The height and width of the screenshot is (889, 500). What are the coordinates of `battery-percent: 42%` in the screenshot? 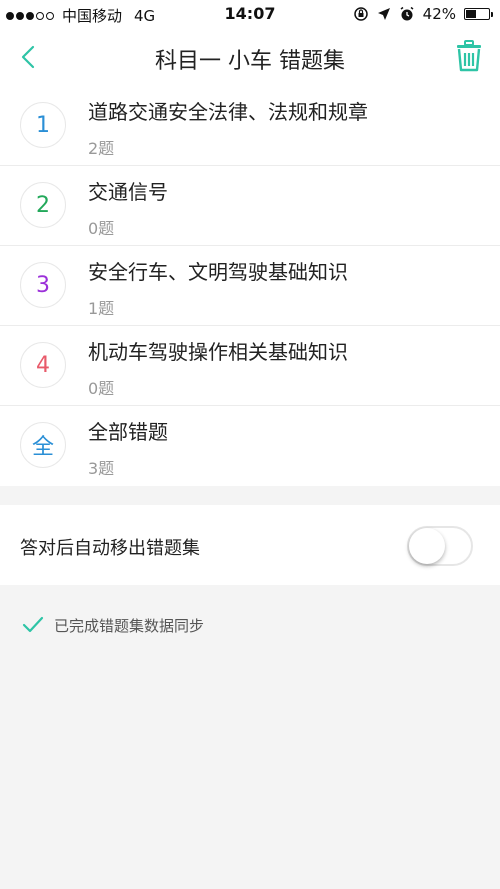 It's located at (439, 14).